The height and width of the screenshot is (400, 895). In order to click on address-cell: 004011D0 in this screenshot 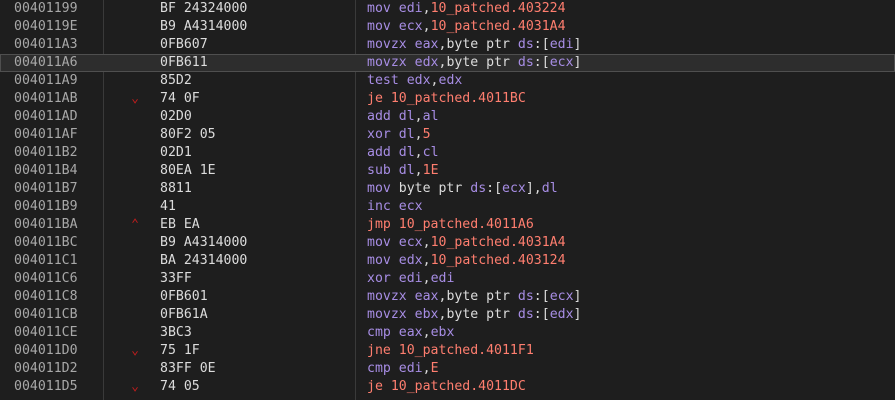, I will do `click(46, 350)`.